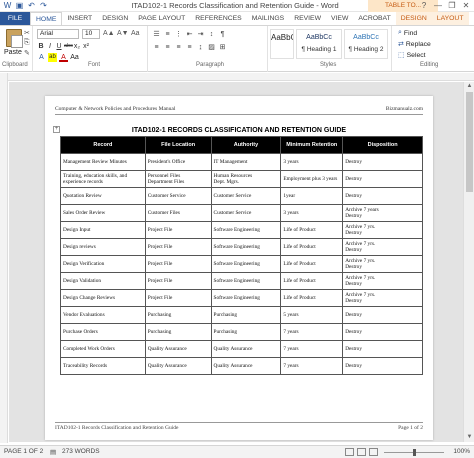 This screenshot has width=474, height=458. Describe the element at coordinates (461, 451) in the screenshot. I see `zoom-level: 100%` at that location.